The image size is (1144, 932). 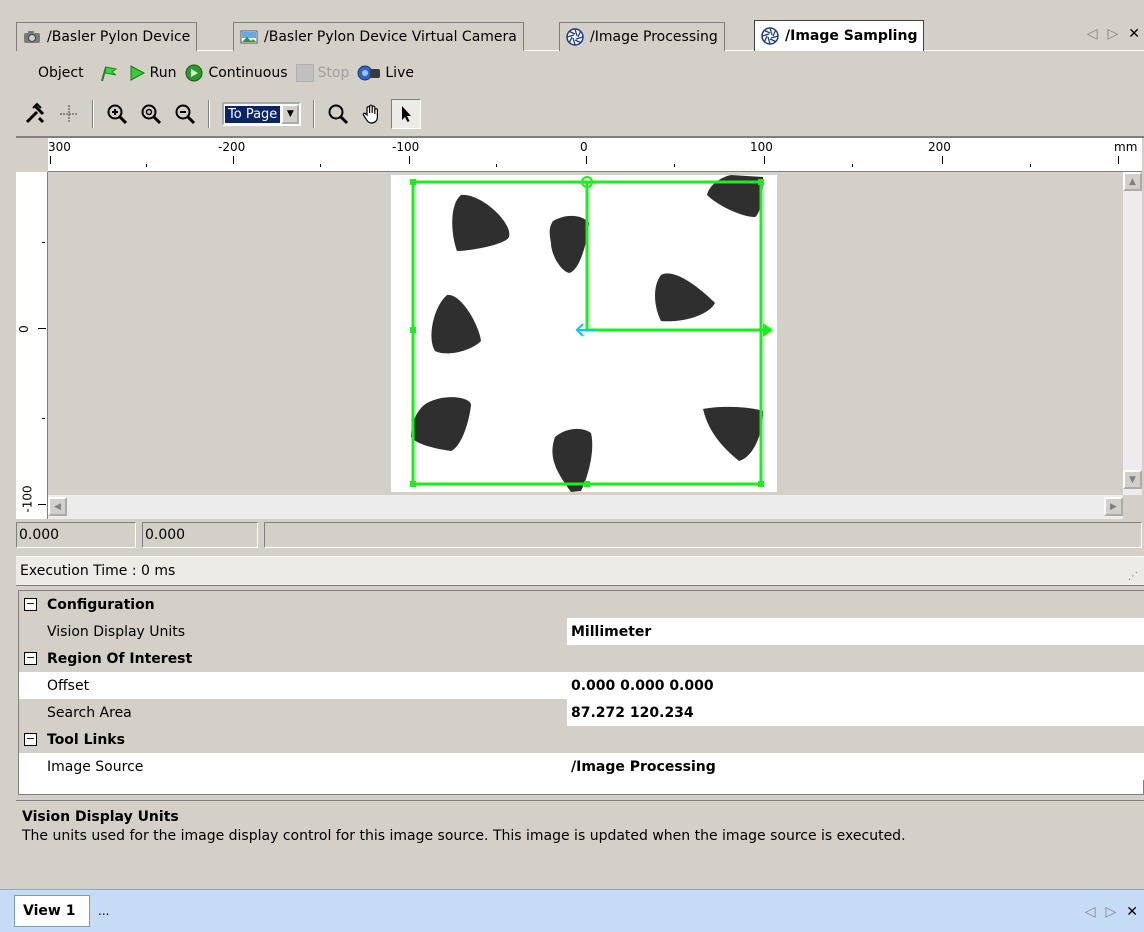 What do you see at coordinates (32, 345) in the screenshot?
I see `vertical-ruler: 0 -100` at bounding box center [32, 345].